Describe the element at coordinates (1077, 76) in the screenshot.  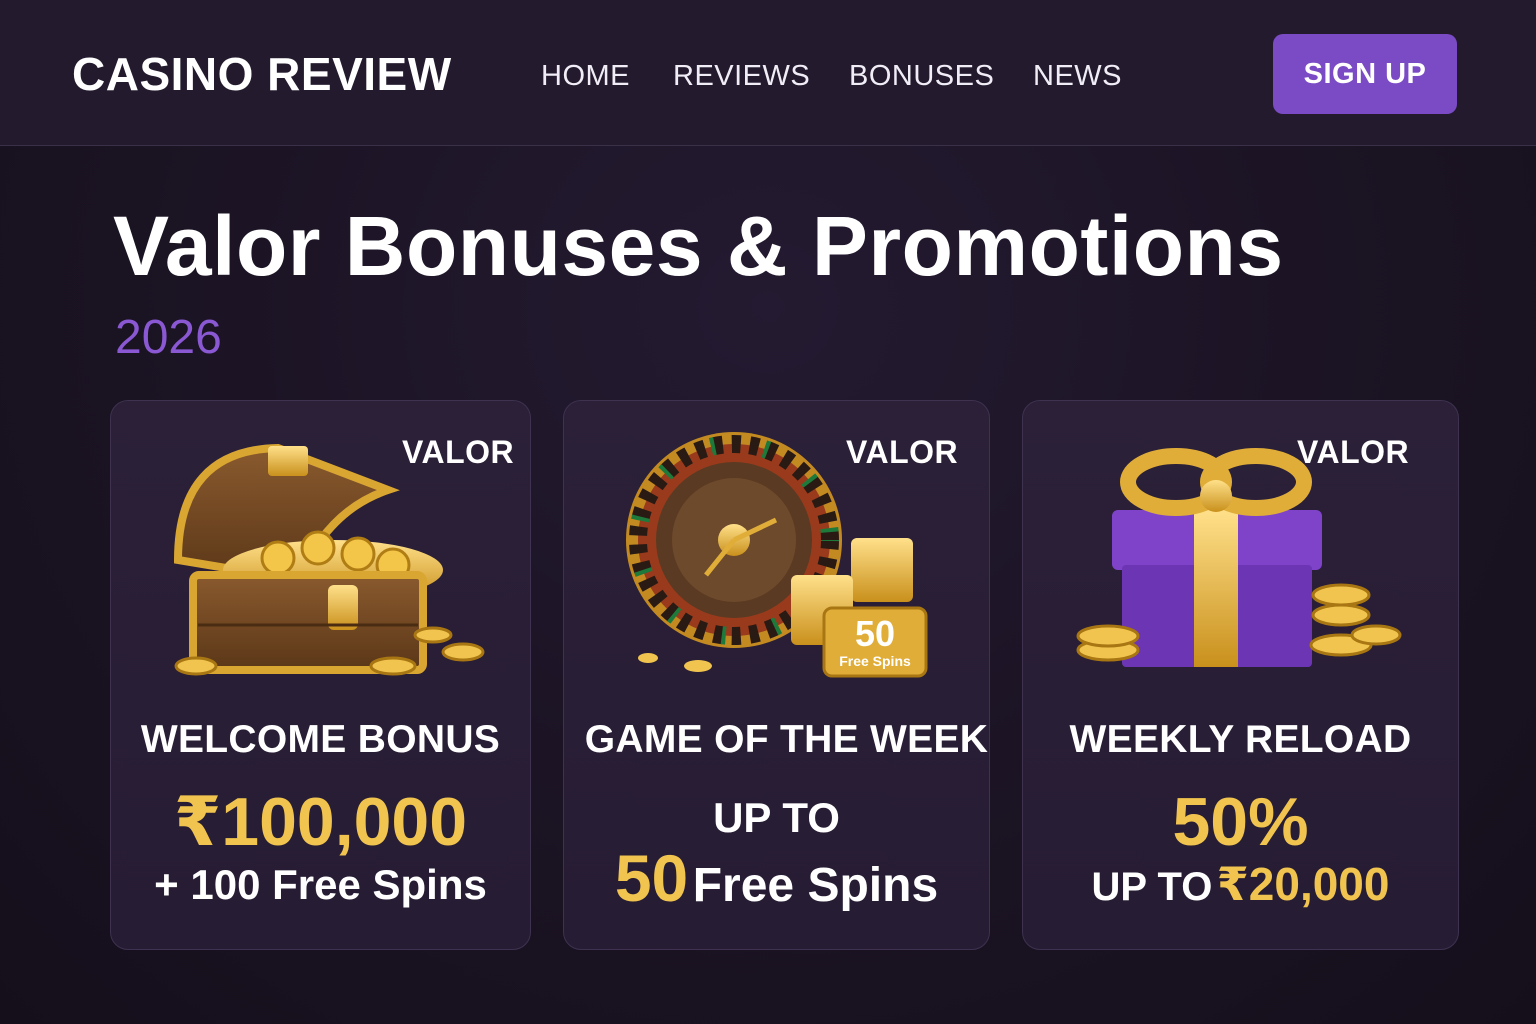
I see `nav-news: NEWS` at that location.